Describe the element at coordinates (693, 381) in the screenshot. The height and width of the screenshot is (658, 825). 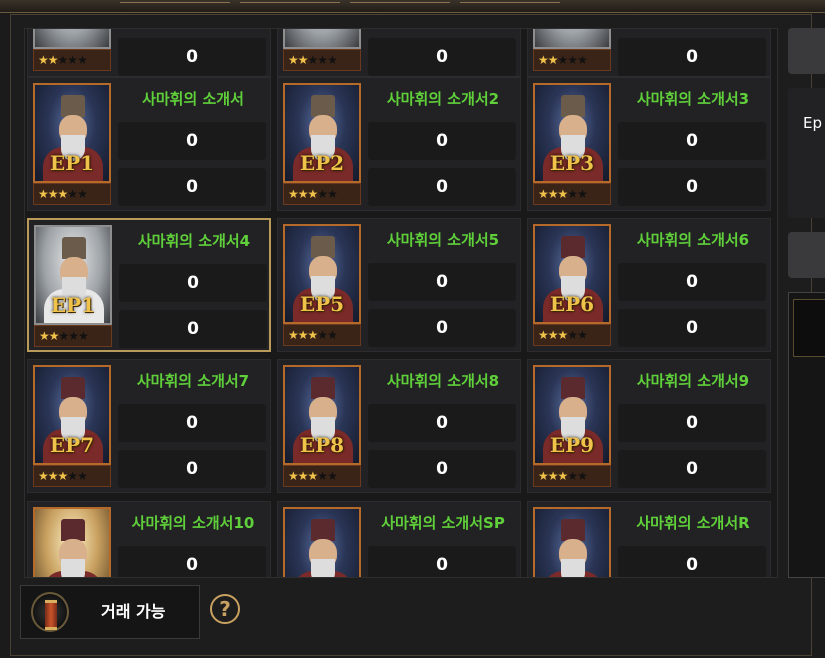
I see `item-title: 사마휘의 소개서9` at that location.